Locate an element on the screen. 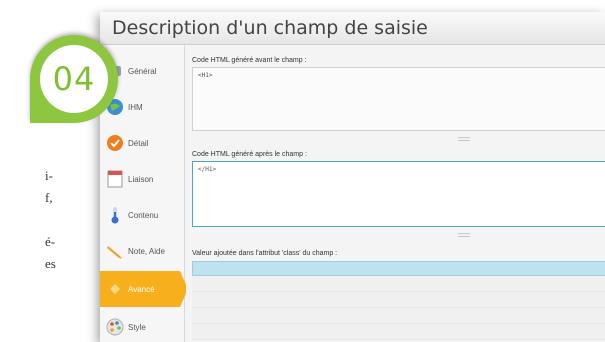  sidebar-item-contenu: Contenu is located at coordinates (142, 215).